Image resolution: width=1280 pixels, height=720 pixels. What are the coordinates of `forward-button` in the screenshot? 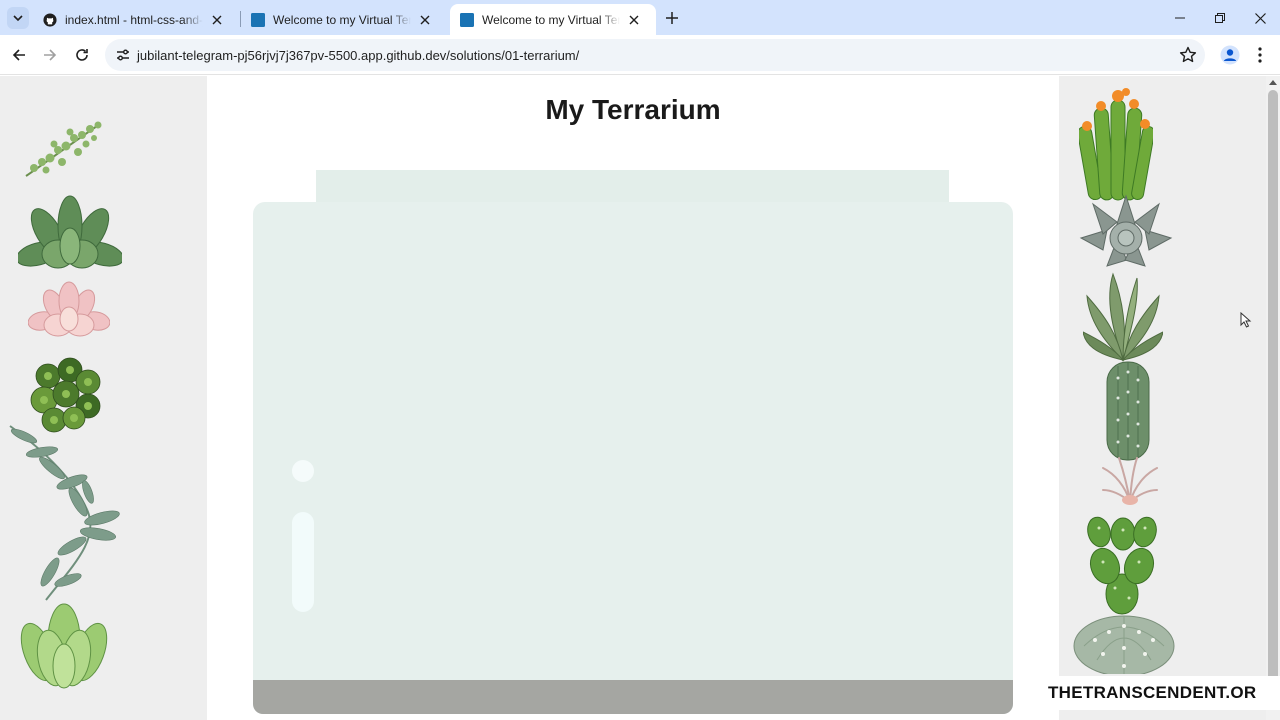 It's located at (50, 55).